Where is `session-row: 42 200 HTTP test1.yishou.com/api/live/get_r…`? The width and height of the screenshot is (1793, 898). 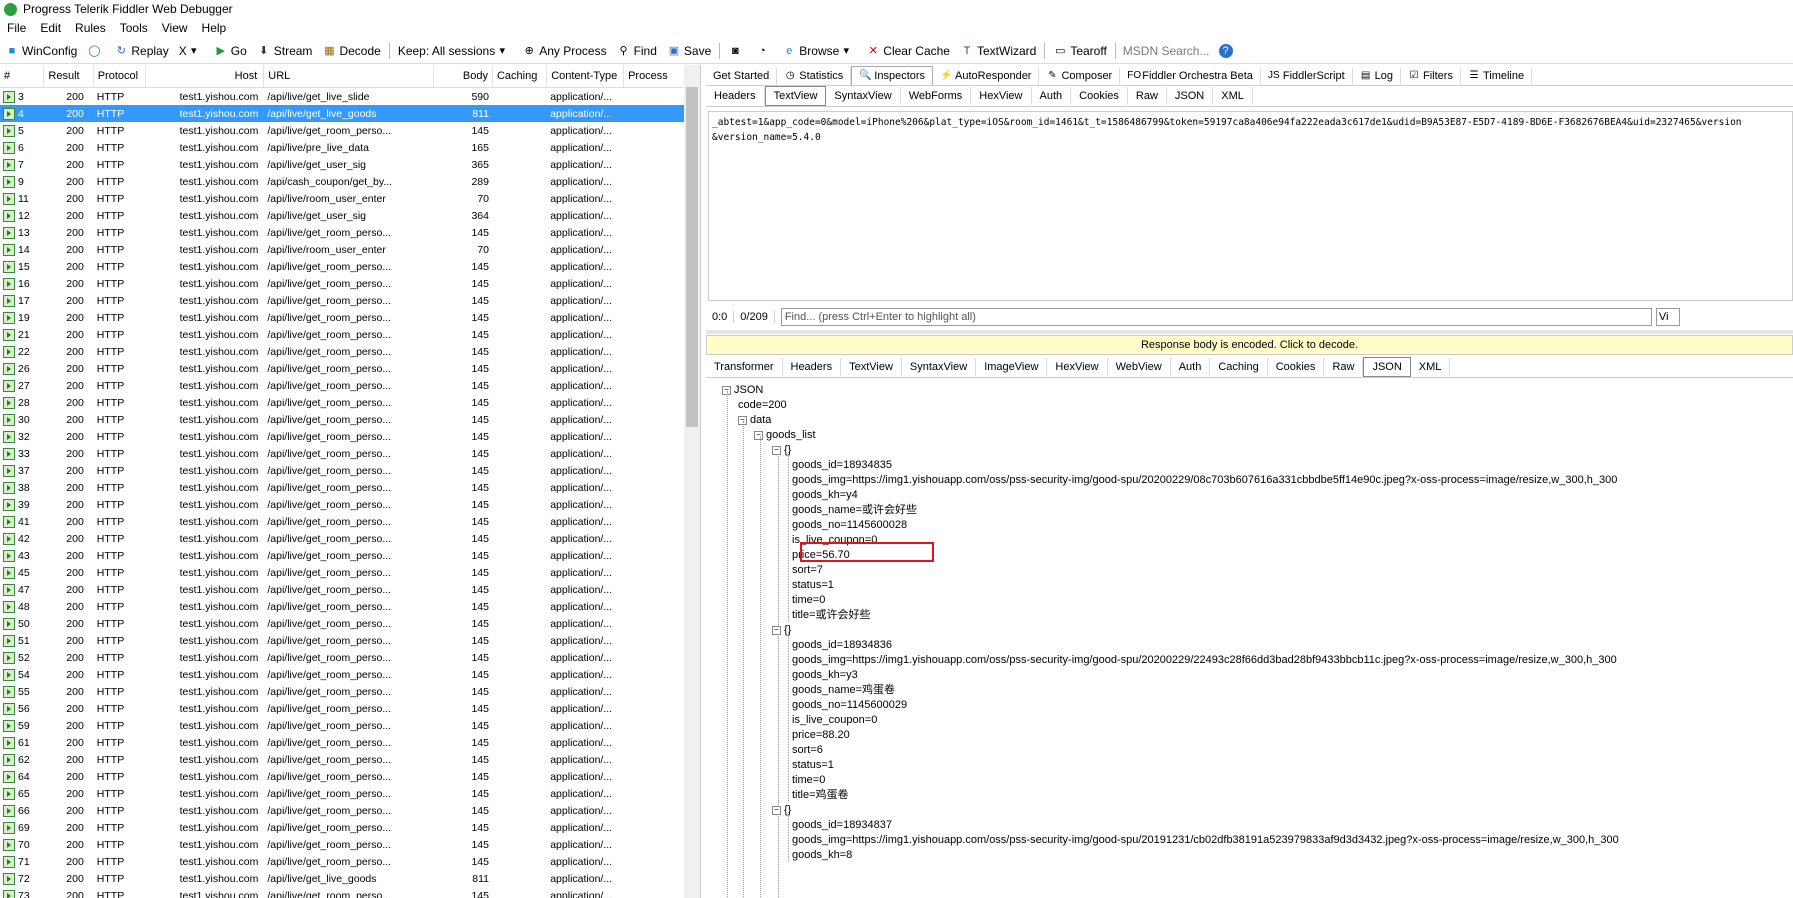
session-row: 42 200 HTTP test1.yishou.com/api/live/get_r… is located at coordinates (350, 538).